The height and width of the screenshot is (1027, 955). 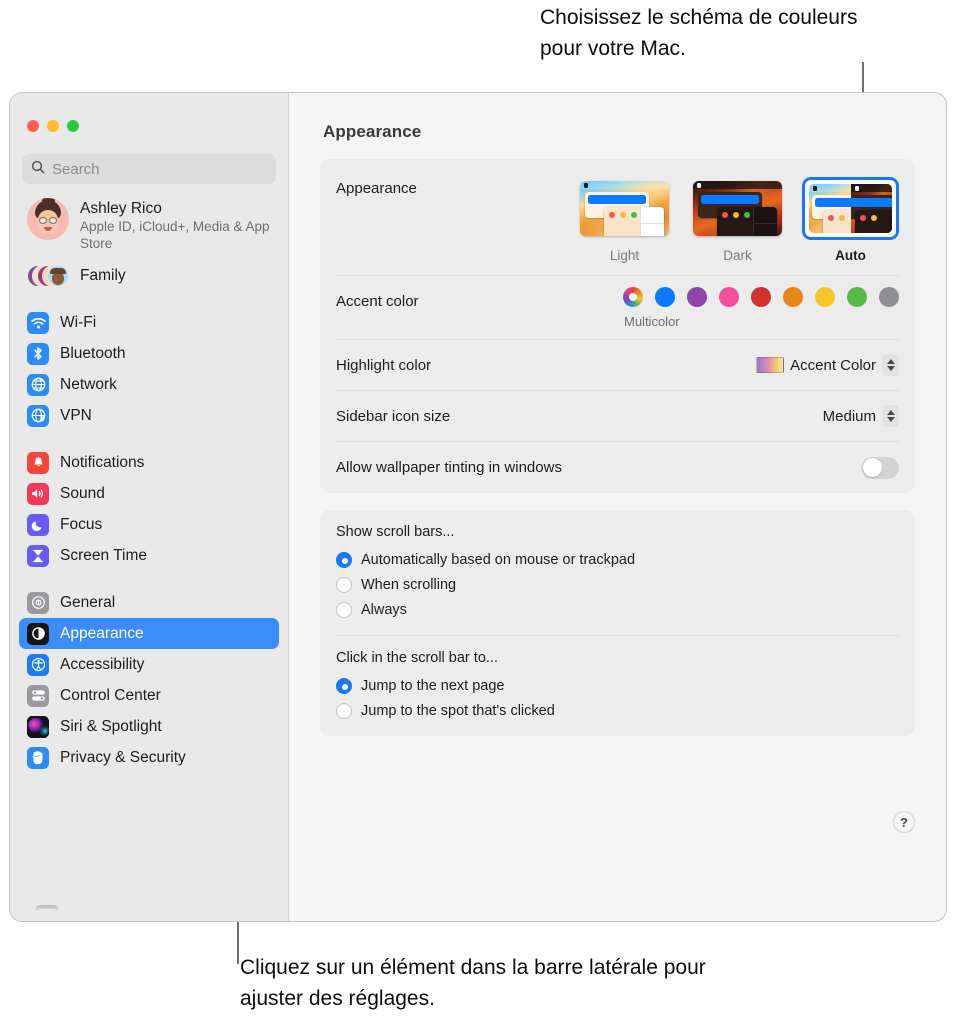 I want to click on accent-swatch-green, so click(x=857, y=297).